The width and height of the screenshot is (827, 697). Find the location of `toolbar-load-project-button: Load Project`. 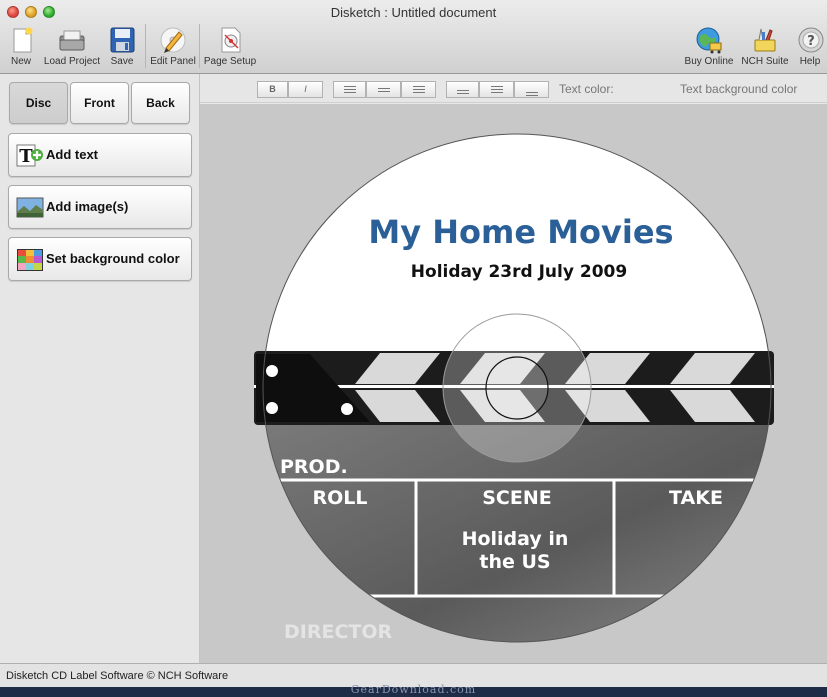

toolbar-load-project-button: Load Project is located at coordinates (72, 46).